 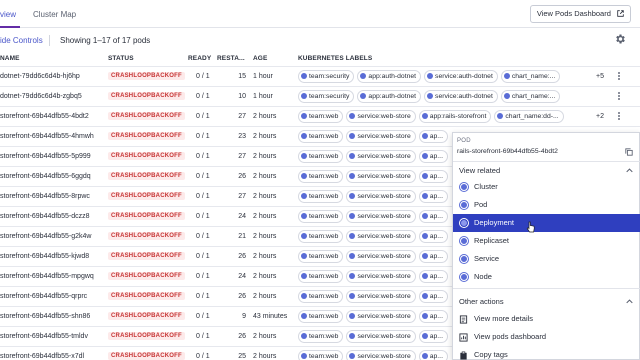 I want to click on more-labels-count: +5, so click(x=600, y=76).